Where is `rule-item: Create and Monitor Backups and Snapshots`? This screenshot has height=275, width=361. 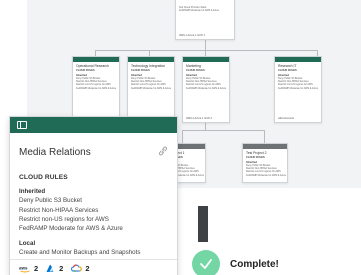 rule-item: Create and Monitor Backups and Snapshots is located at coordinates (80, 253).